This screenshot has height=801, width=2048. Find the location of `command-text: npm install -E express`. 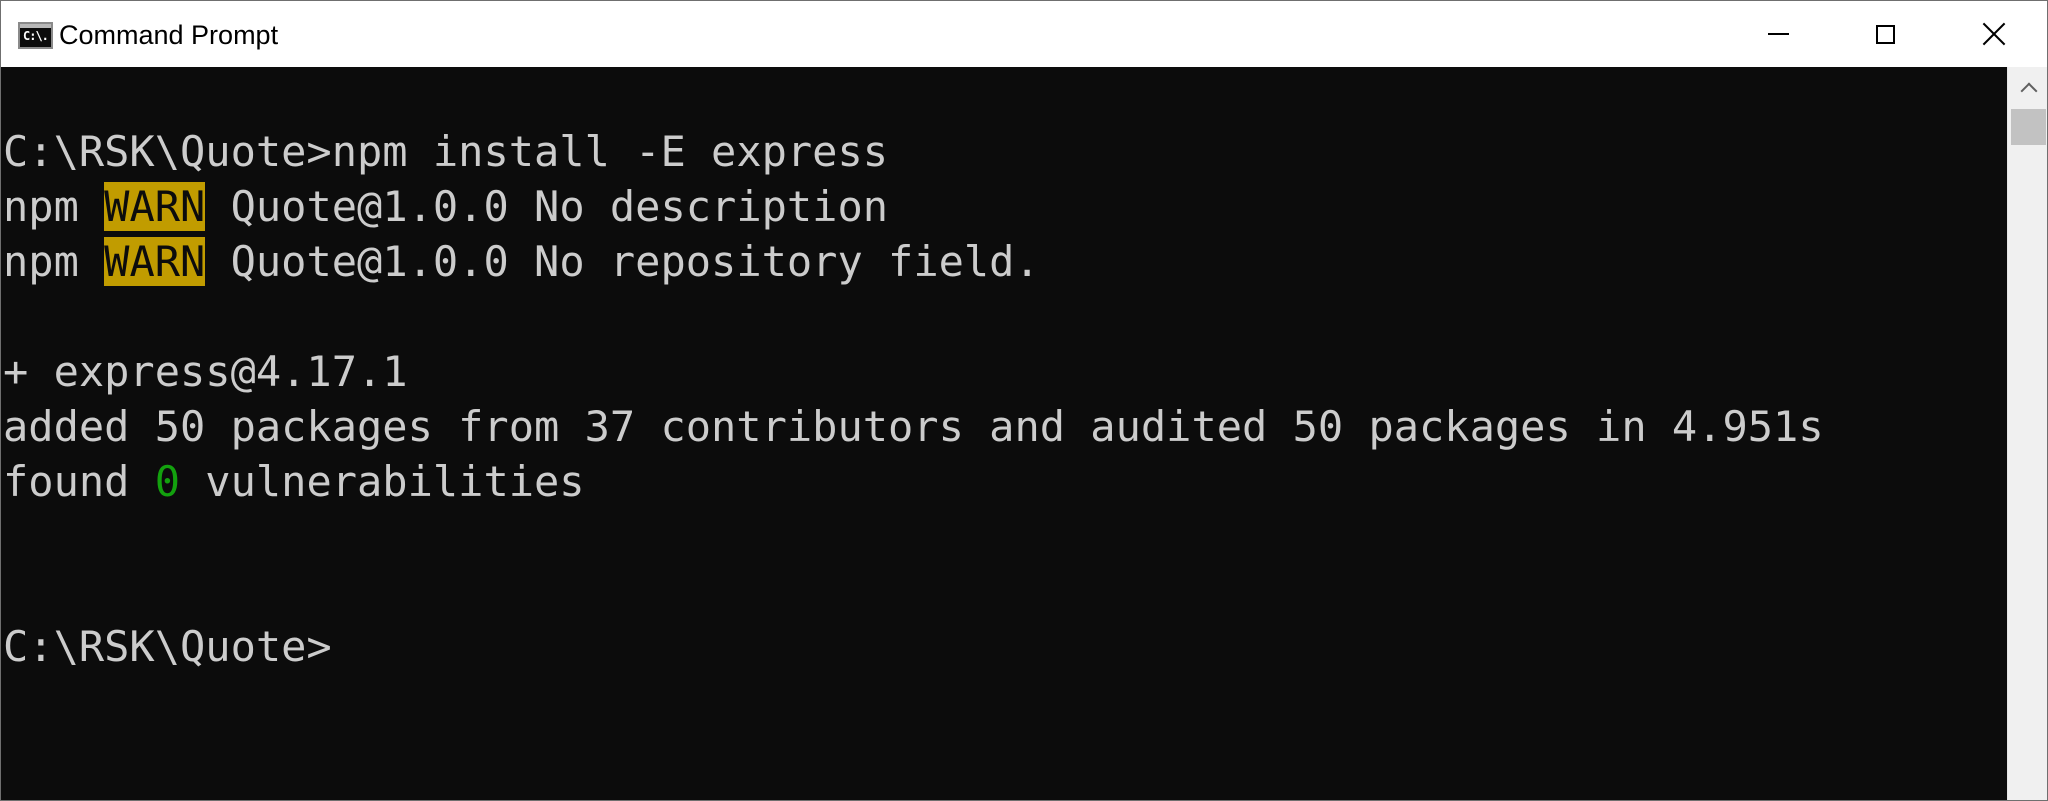

command-text: npm install -E express is located at coordinates (610, 151).